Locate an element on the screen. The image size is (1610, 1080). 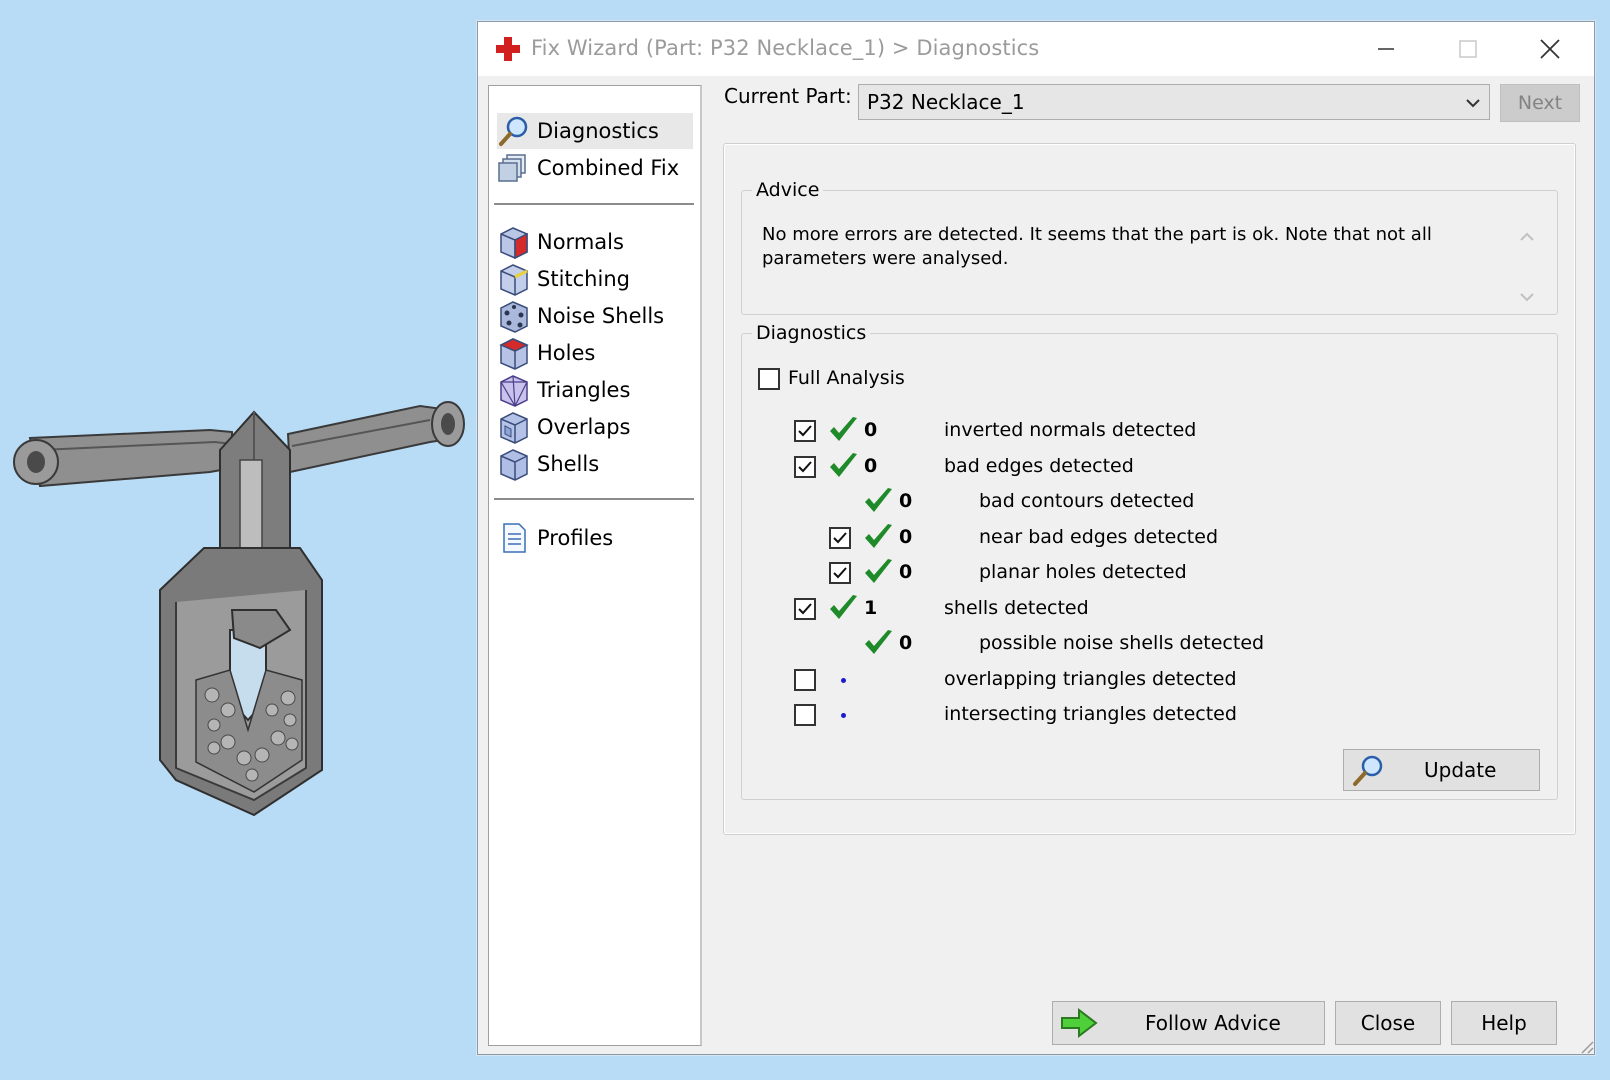
diagnostic-row: 1 shells detected is located at coordinates (1132, 609).